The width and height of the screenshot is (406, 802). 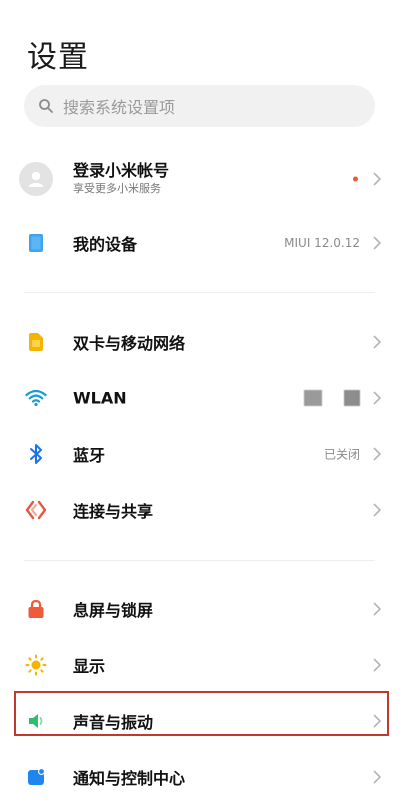 What do you see at coordinates (89, 666) in the screenshot?
I see `display-label: 显示` at bounding box center [89, 666].